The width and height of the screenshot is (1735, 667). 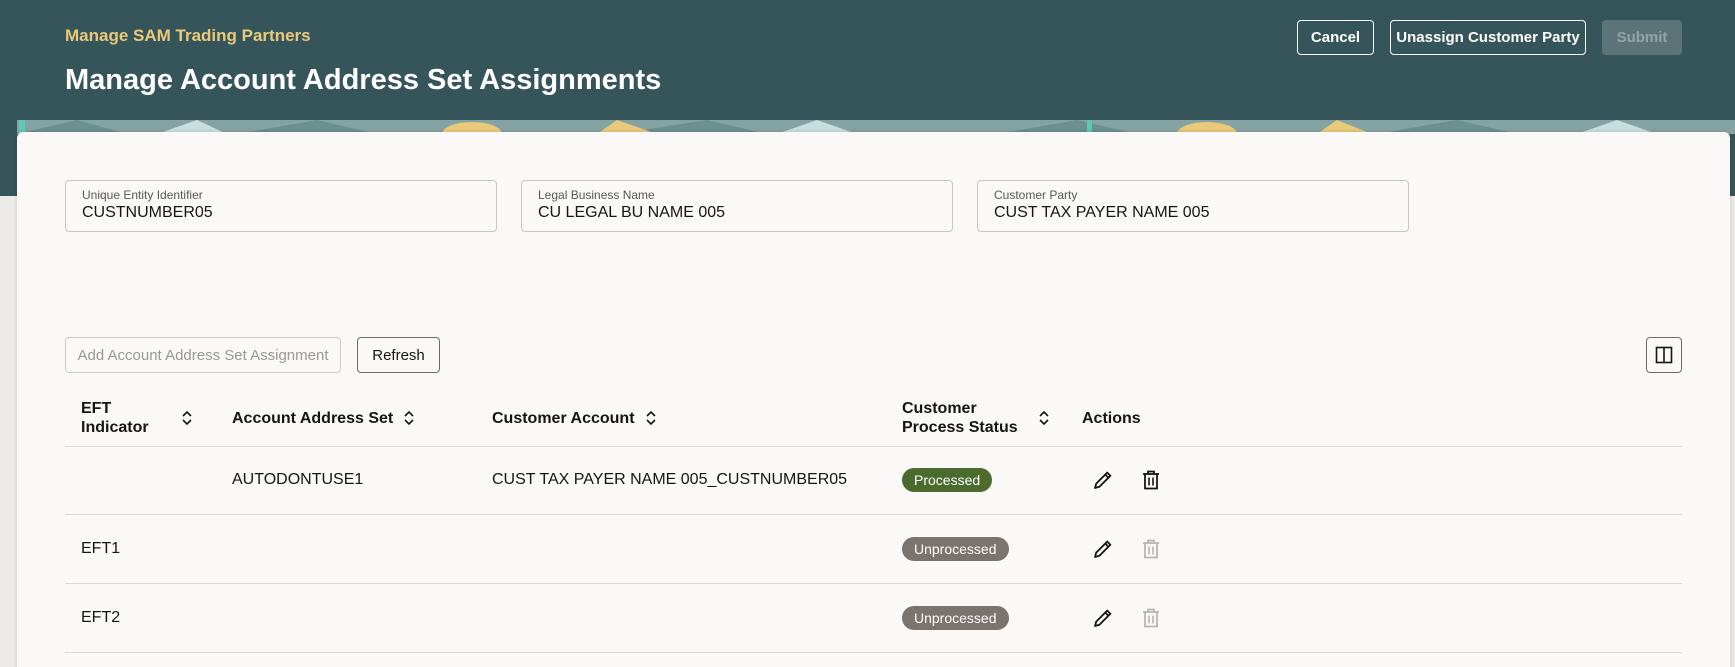 What do you see at coordinates (596, 195) in the screenshot?
I see `field-label: Legal Business Name` at bounding box center [596, 195].